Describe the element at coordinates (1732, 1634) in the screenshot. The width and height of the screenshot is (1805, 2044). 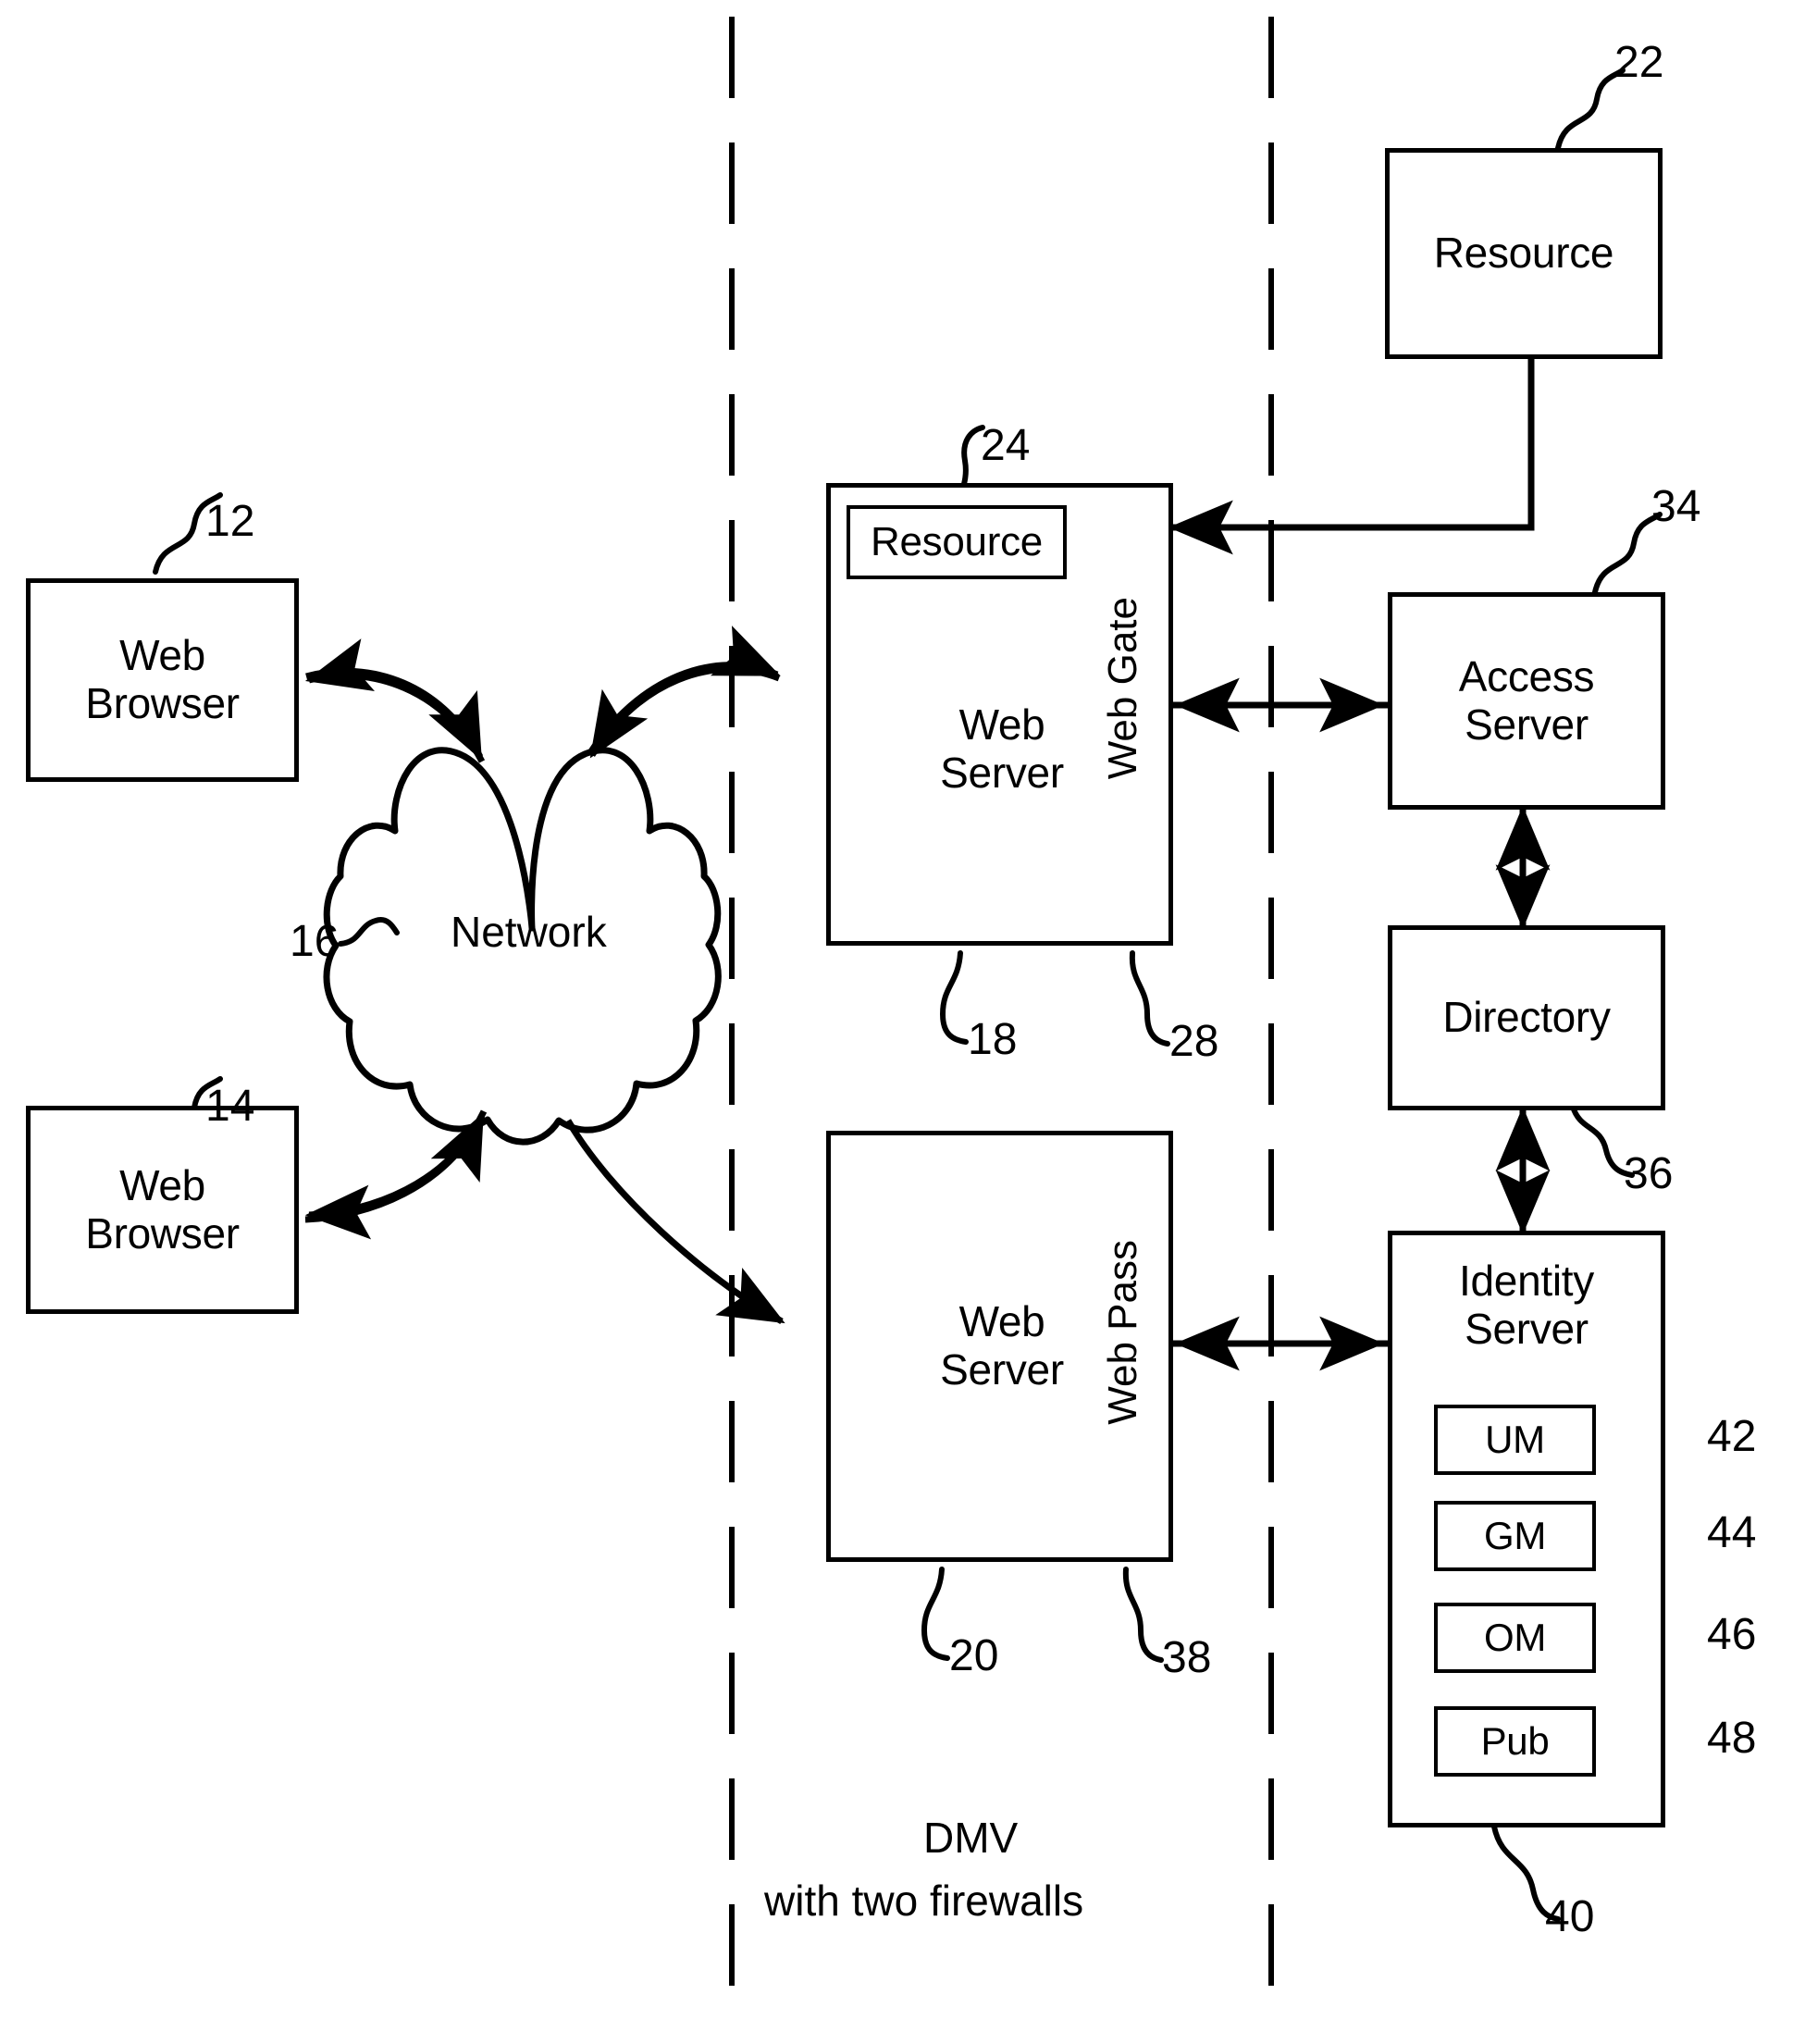
I see `ref-46: 46` at that location.